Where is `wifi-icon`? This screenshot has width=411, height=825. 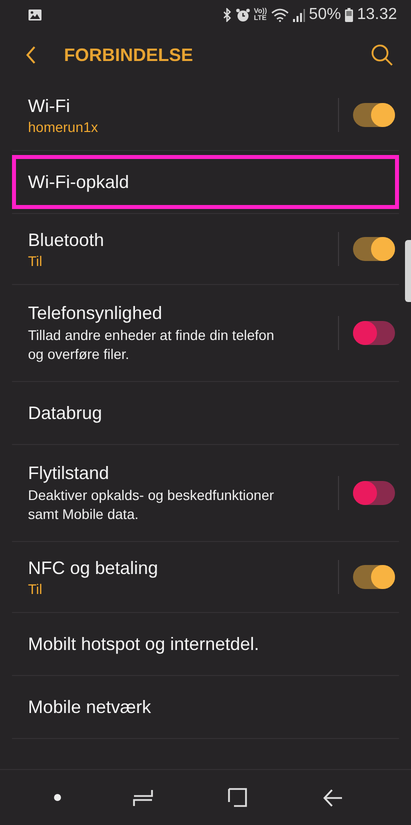 wifi-icon is located at coordinates (279, 15).